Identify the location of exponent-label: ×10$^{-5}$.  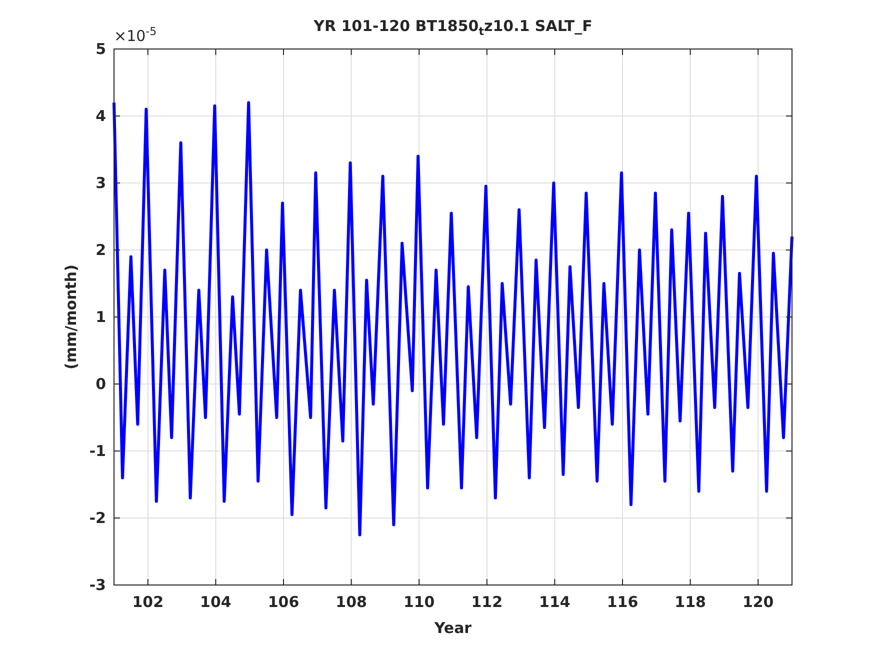
(135, 35).